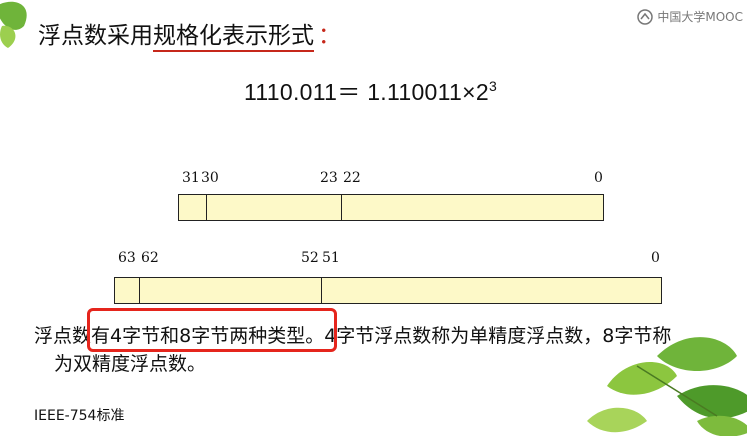 The image size is (747, 436). I want to click on title-part1: 浮点数采用, so click(95, 36).